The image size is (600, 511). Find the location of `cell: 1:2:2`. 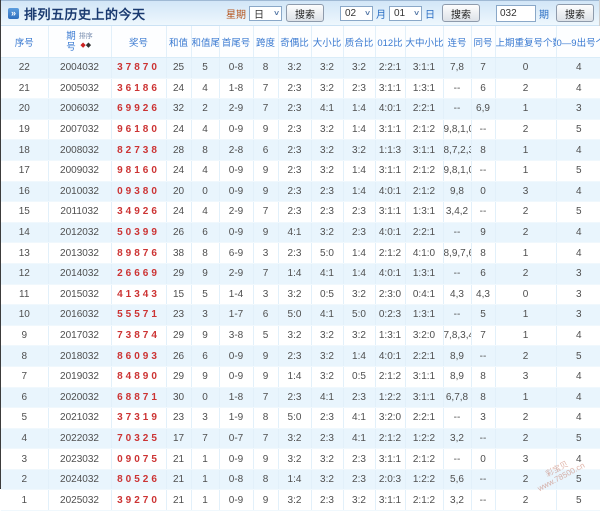

cell: 1:2:2 is located at coordinates (424, 480).